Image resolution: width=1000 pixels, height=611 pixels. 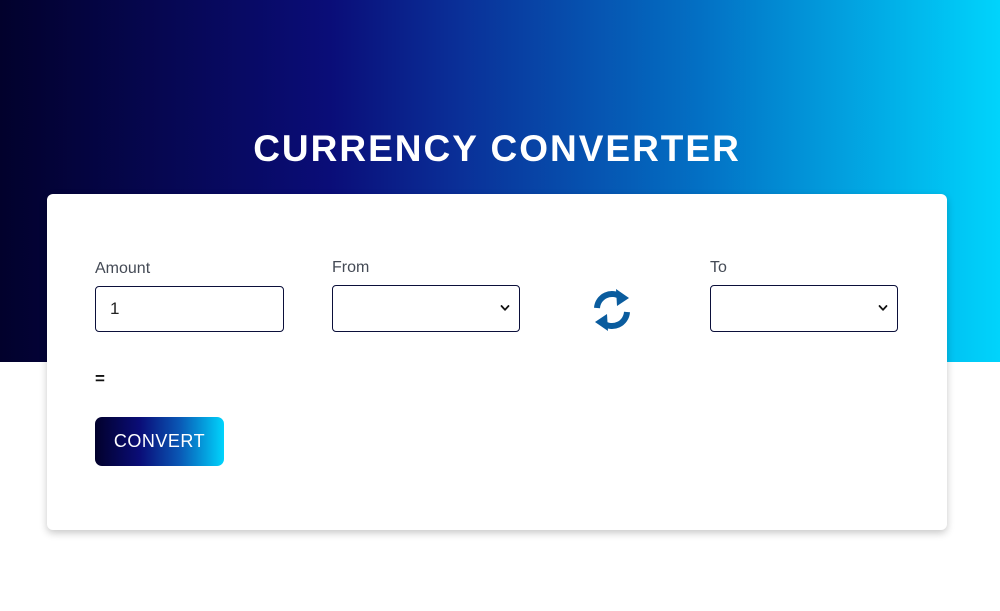 I want to click on conversion-result: =, so click(x=100, y=378).